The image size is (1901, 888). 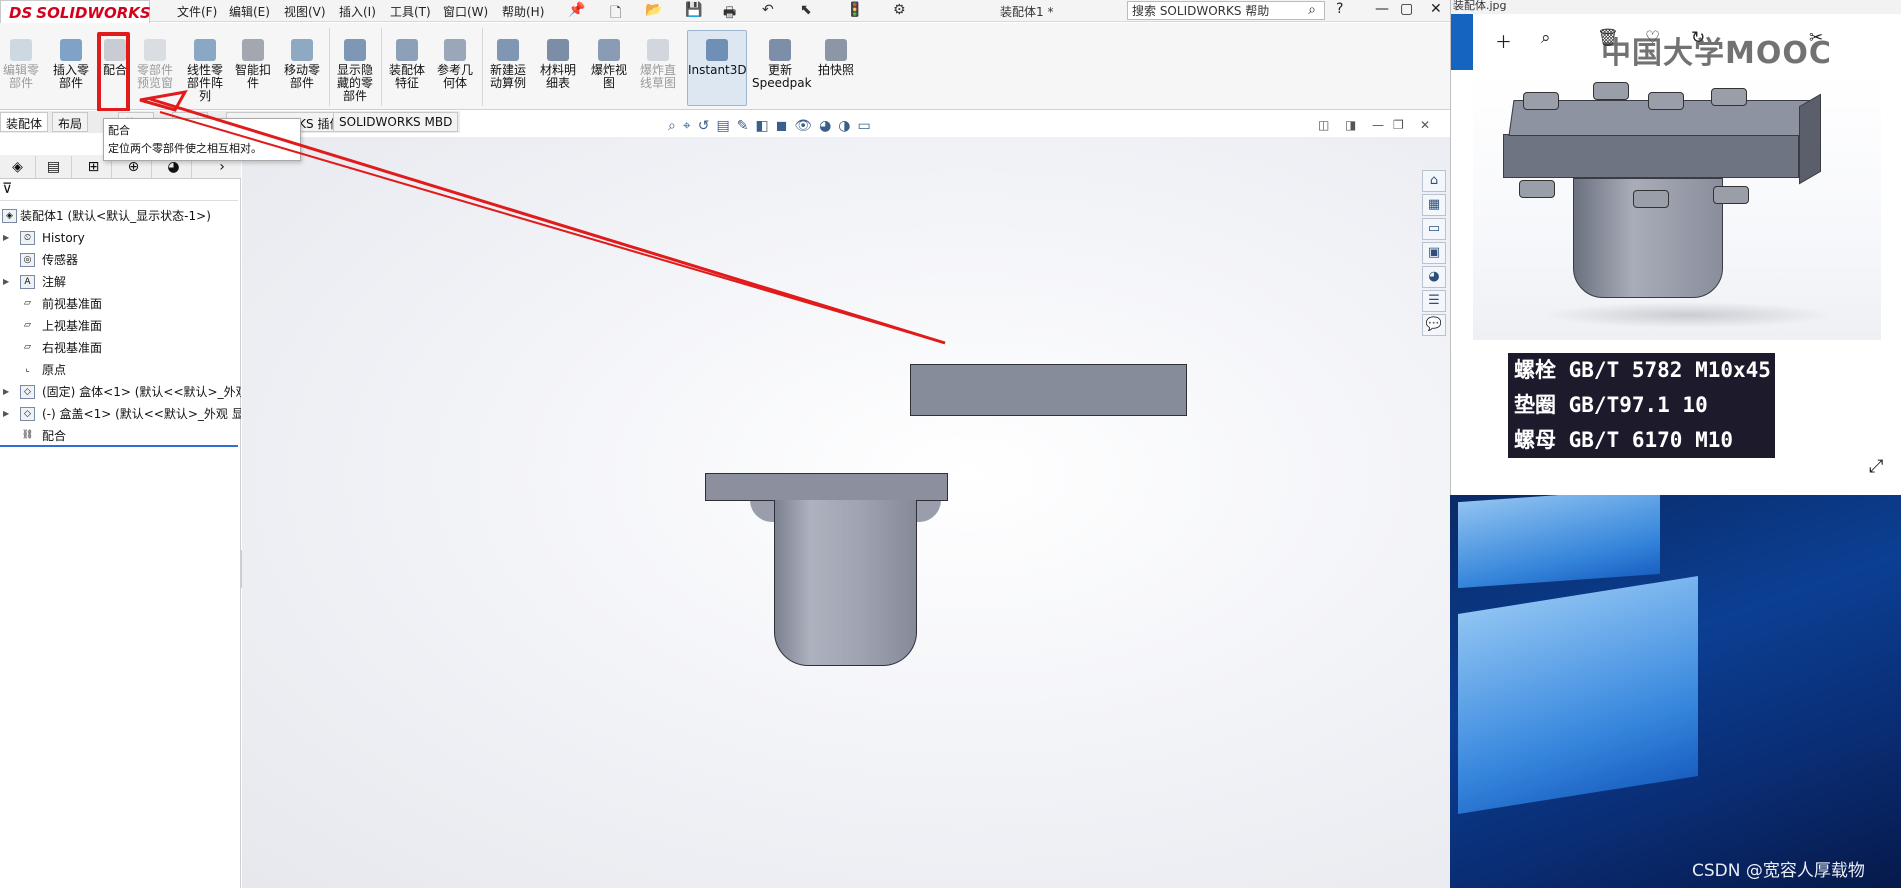 I want to click on menu-window: 窗口(W), so click(x=465, y=11).